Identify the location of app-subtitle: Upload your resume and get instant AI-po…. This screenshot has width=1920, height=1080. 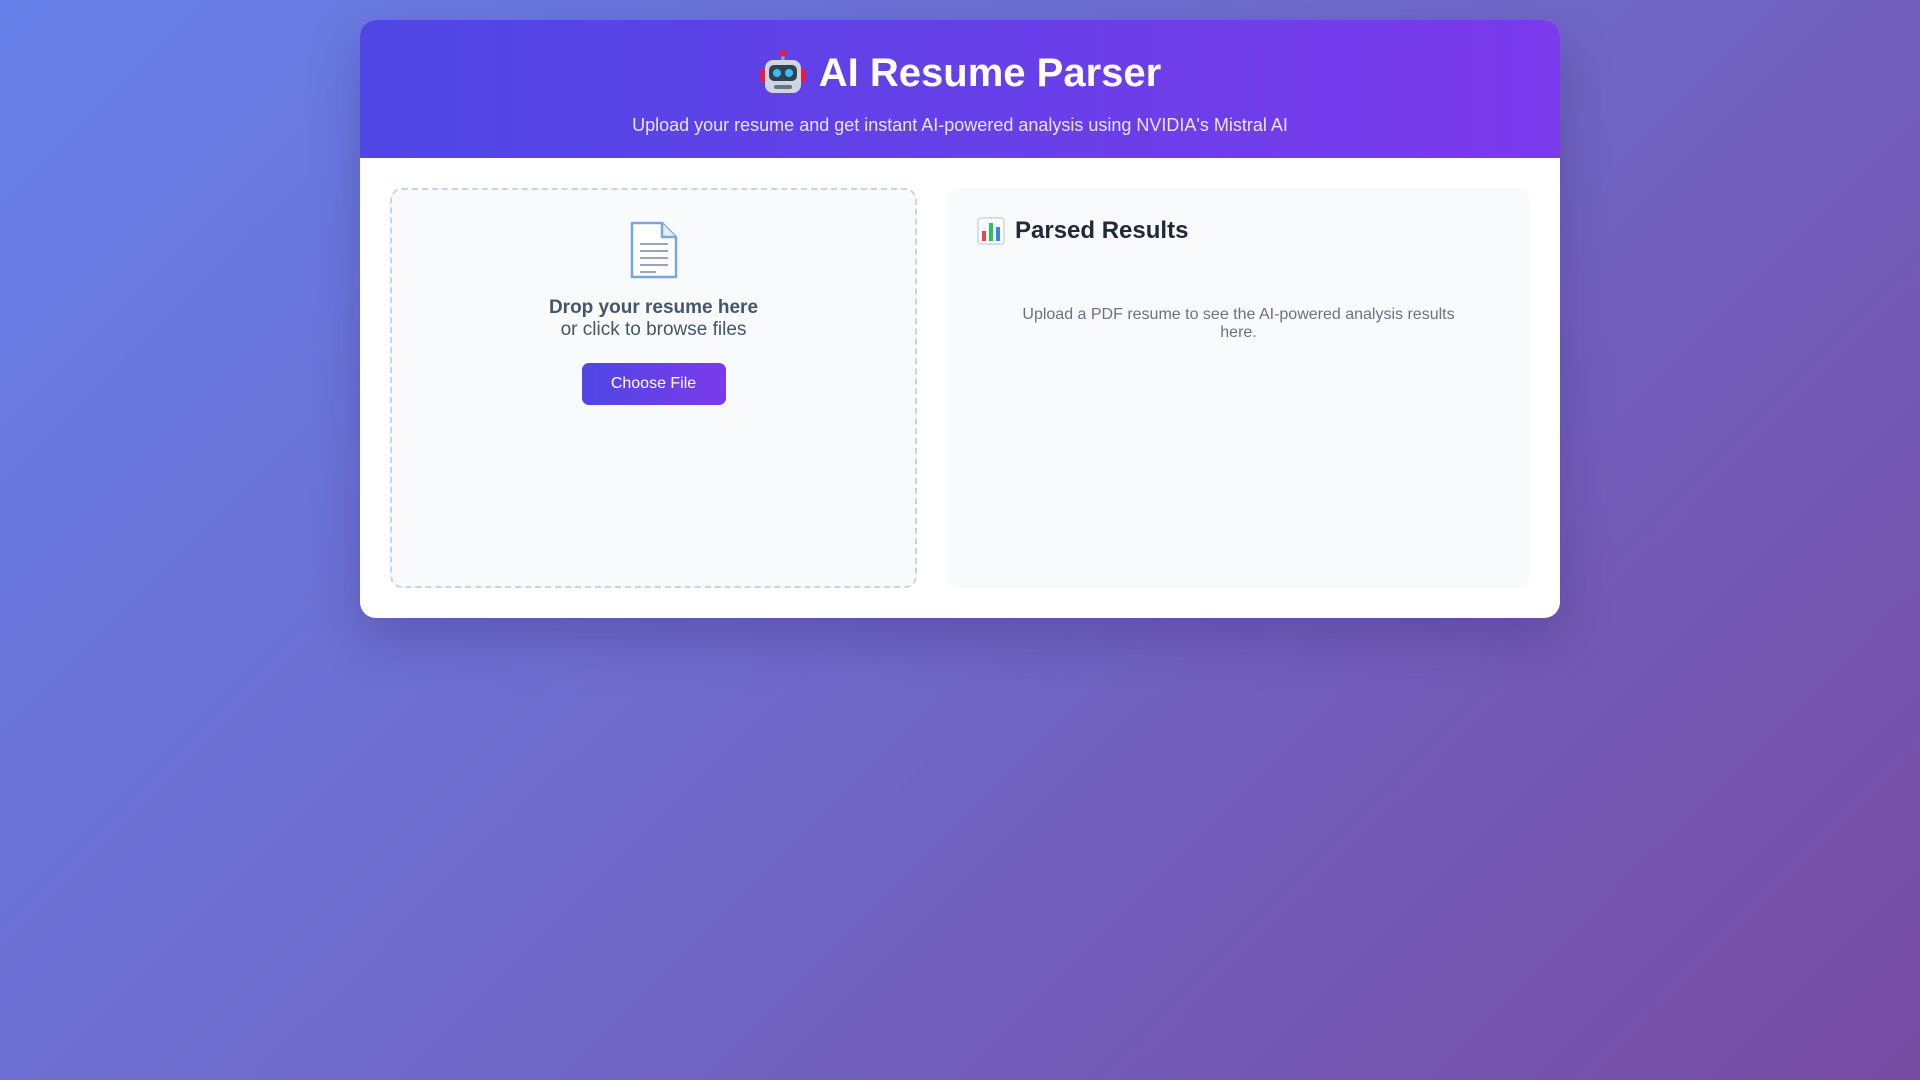
(960, 125).